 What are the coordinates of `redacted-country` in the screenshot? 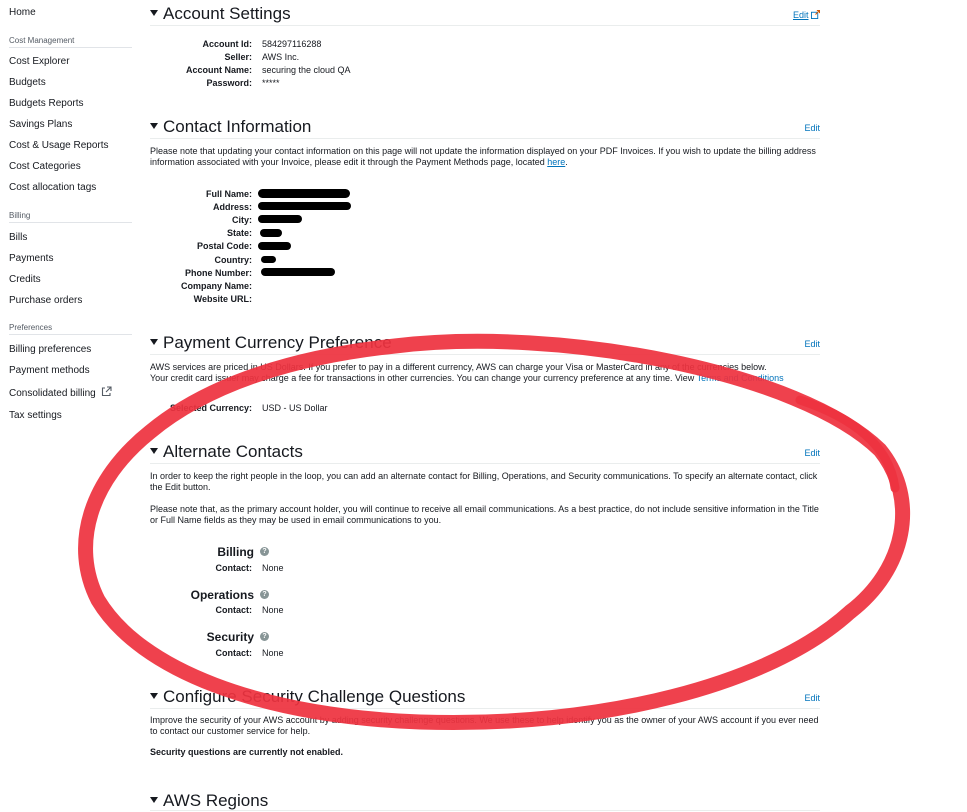 It's located at (268, 259).